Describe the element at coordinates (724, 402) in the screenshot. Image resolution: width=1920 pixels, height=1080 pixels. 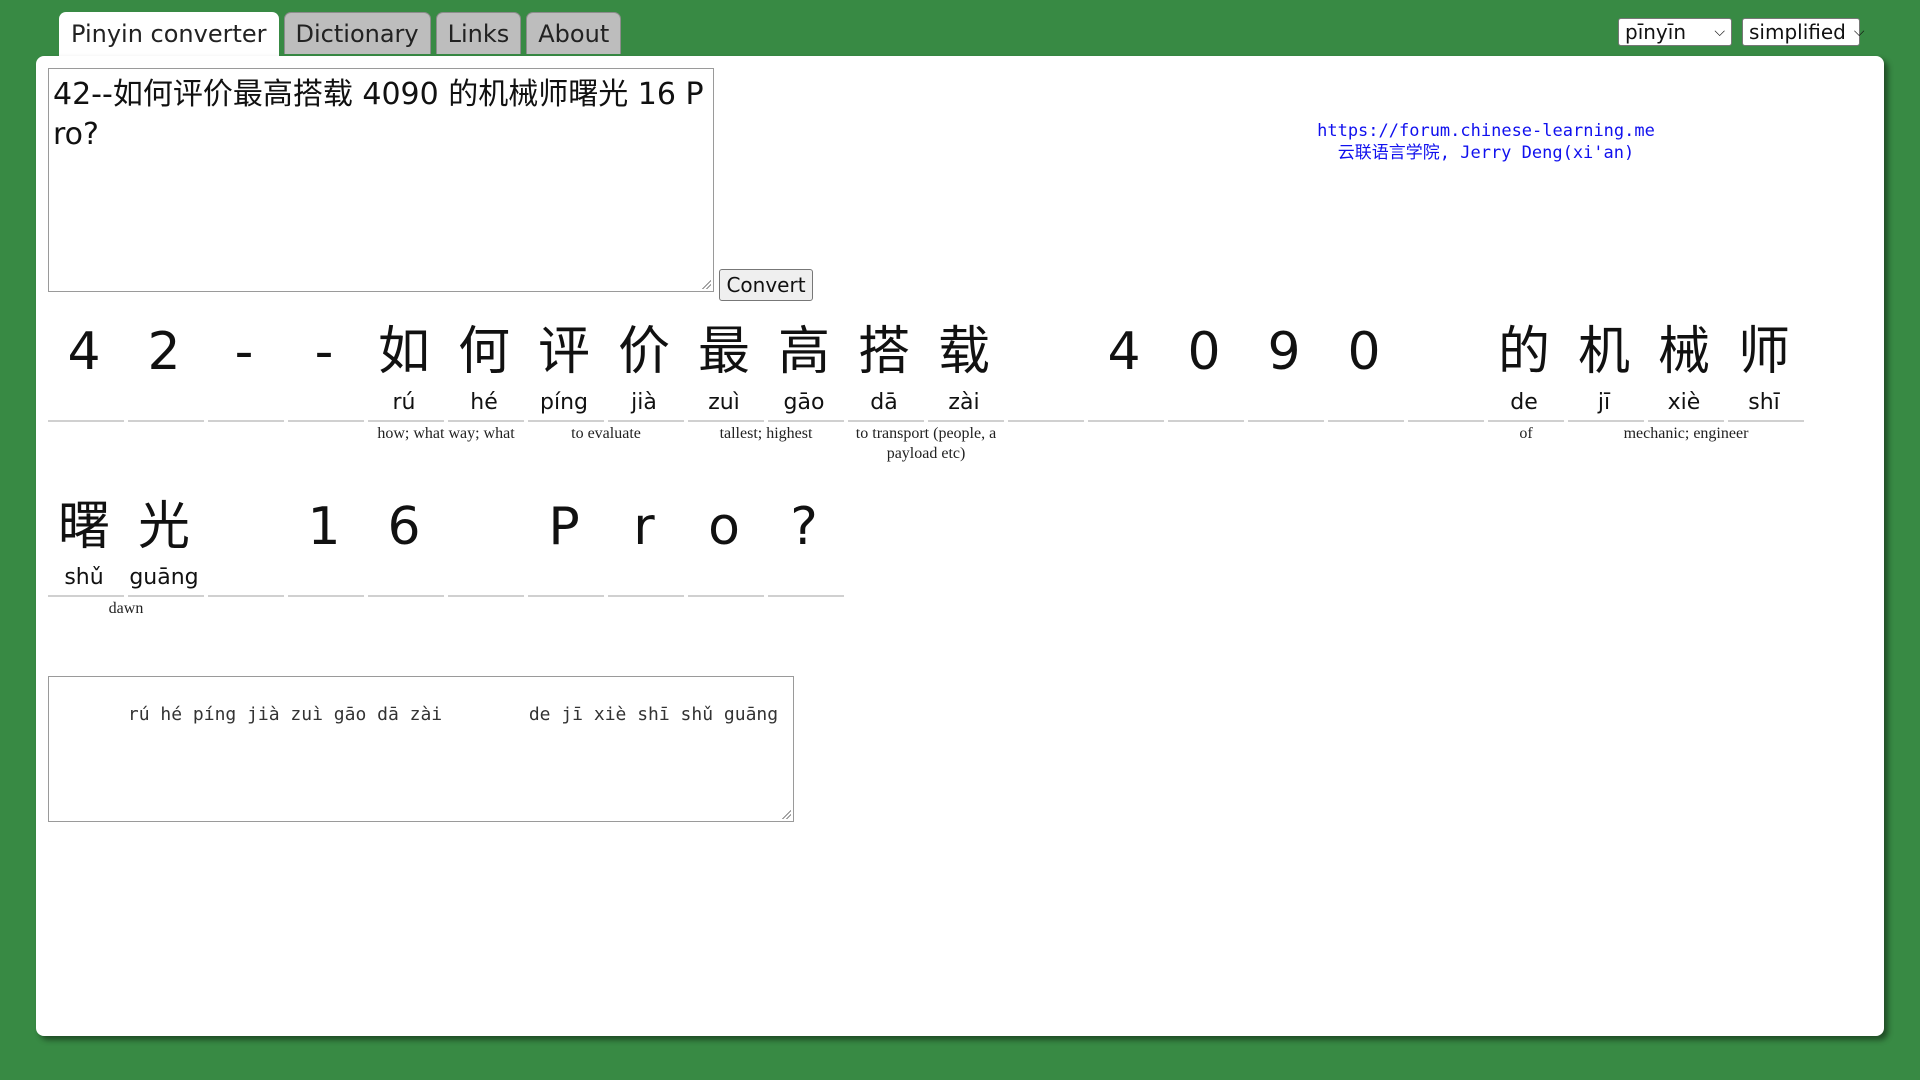
I see `pinyin-label: zuì` at that location.